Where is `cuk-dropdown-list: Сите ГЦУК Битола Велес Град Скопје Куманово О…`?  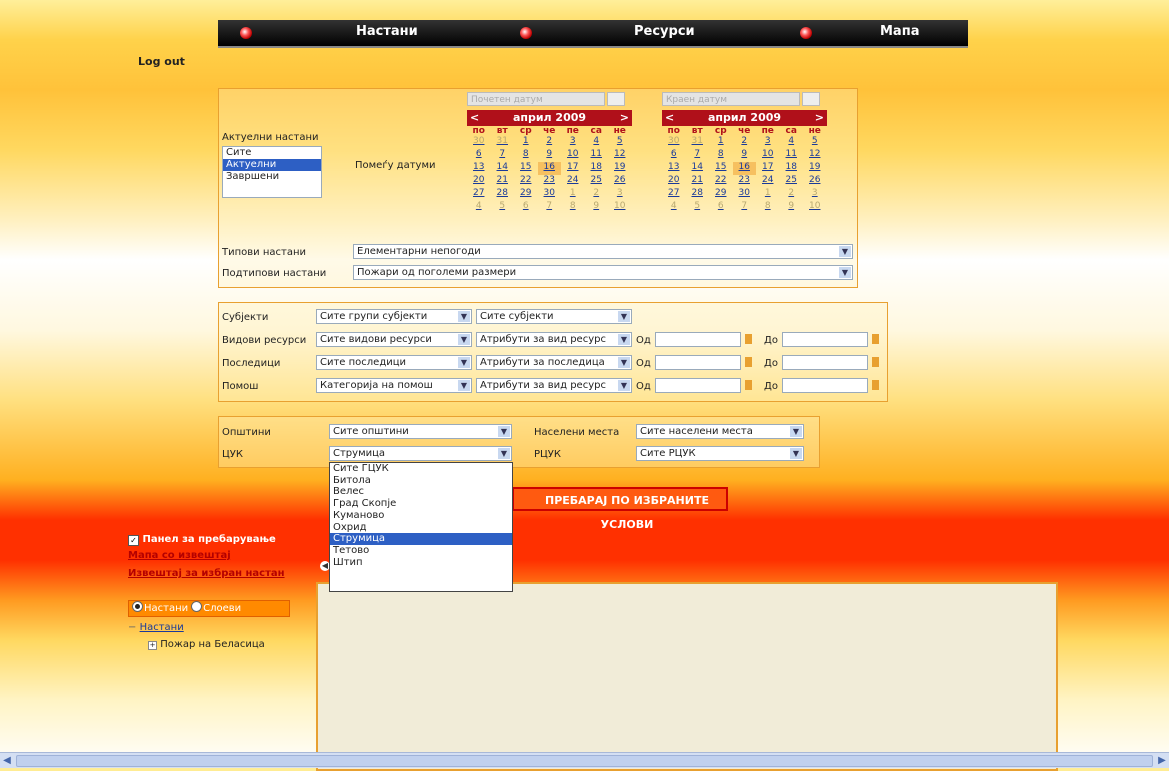 cuk-dropdown-list: Сите ГЦУК Битола Велес Град Скопје Куманово О… is located at coordinates (421, 527).